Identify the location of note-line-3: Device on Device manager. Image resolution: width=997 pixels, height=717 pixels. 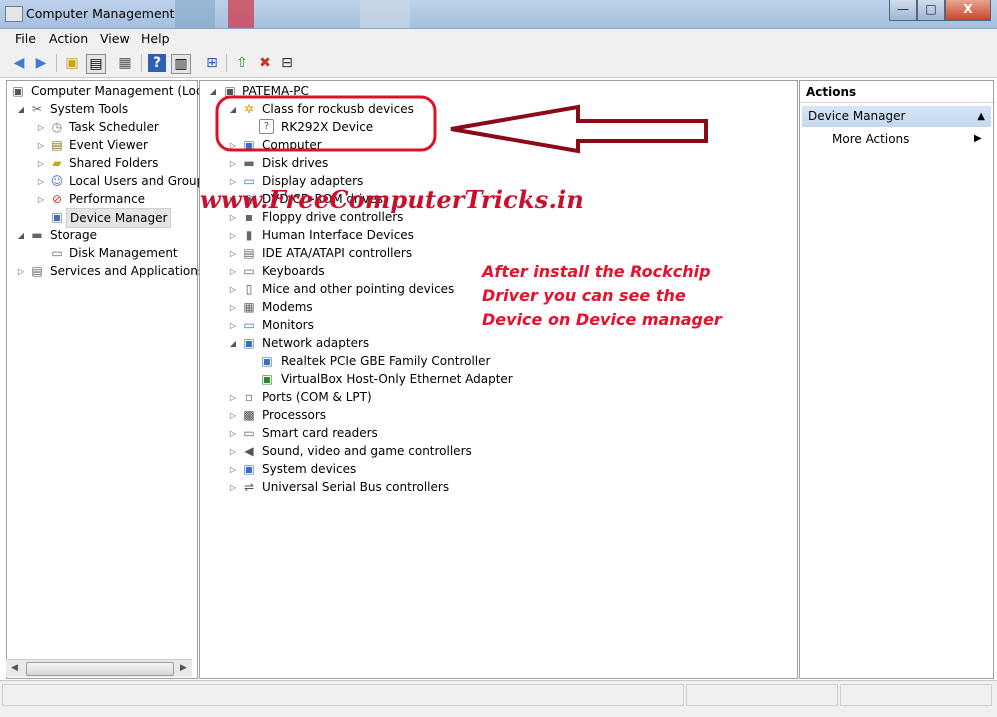
(602, 319).